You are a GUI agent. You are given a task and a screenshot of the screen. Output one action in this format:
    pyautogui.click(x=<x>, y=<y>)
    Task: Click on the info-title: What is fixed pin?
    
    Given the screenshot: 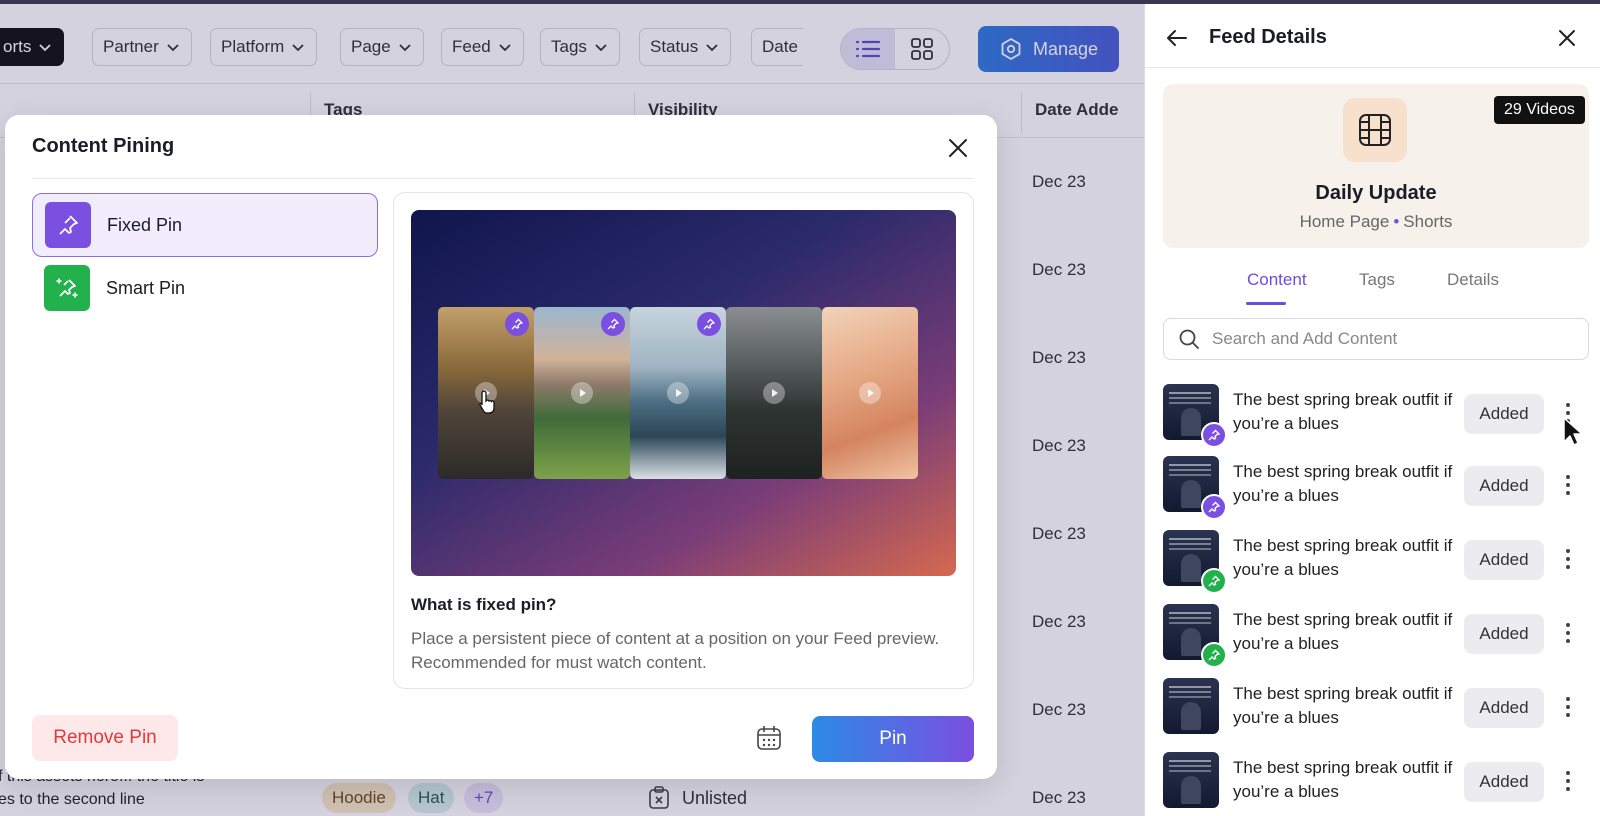 What is the action you would take?
    pyautogui.click(x=484, y=604)
    